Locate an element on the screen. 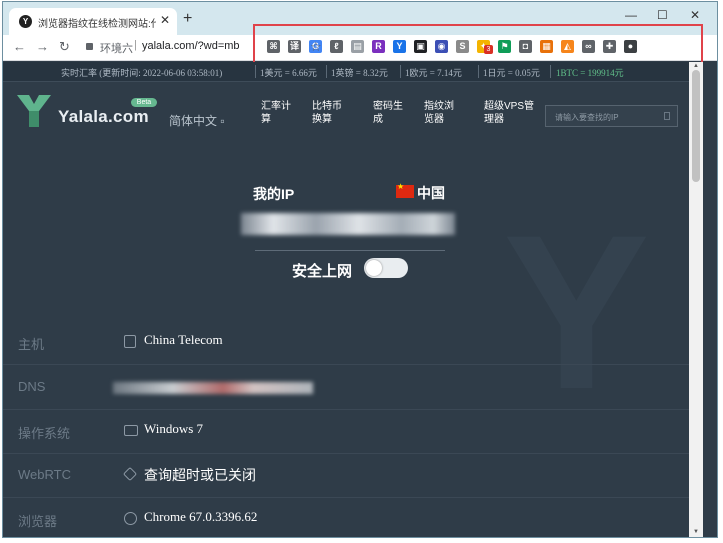 The height and width of the screenshot is (543, 723). detail-row-host: 主机 China Telecom is located at coordinates (346, 342).